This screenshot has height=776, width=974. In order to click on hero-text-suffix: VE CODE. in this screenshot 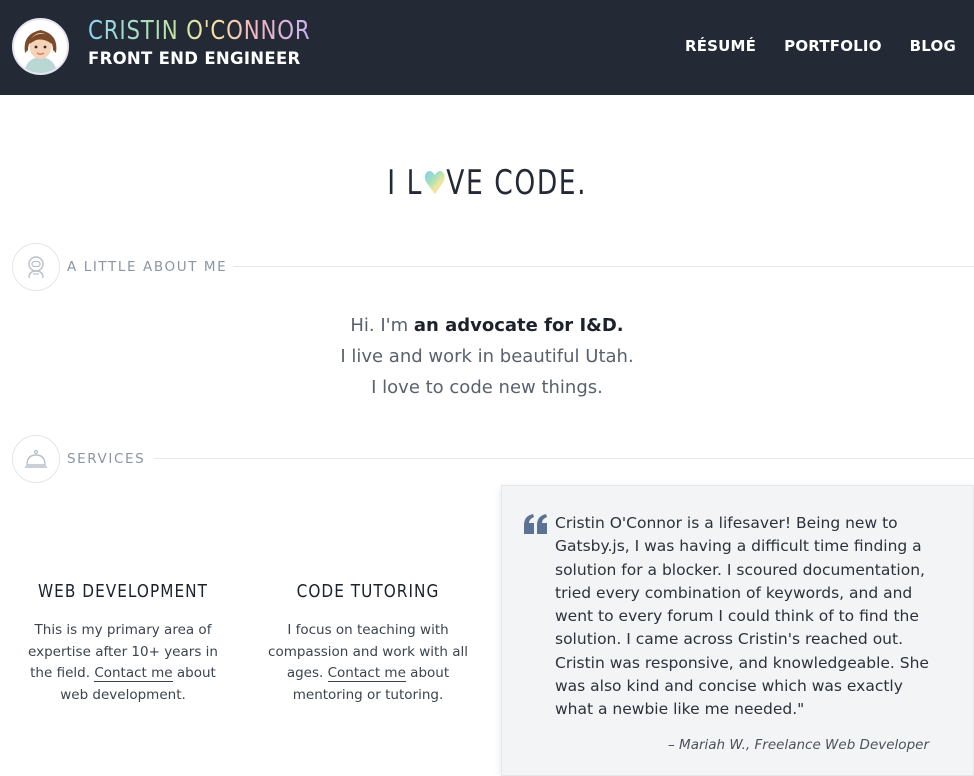, I will do `click(516, 183)`.